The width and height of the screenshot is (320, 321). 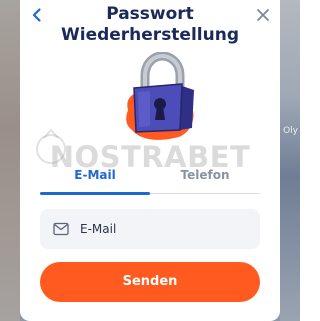 I want to click on background-right-strip: Oly, so click(x=290, y=160).